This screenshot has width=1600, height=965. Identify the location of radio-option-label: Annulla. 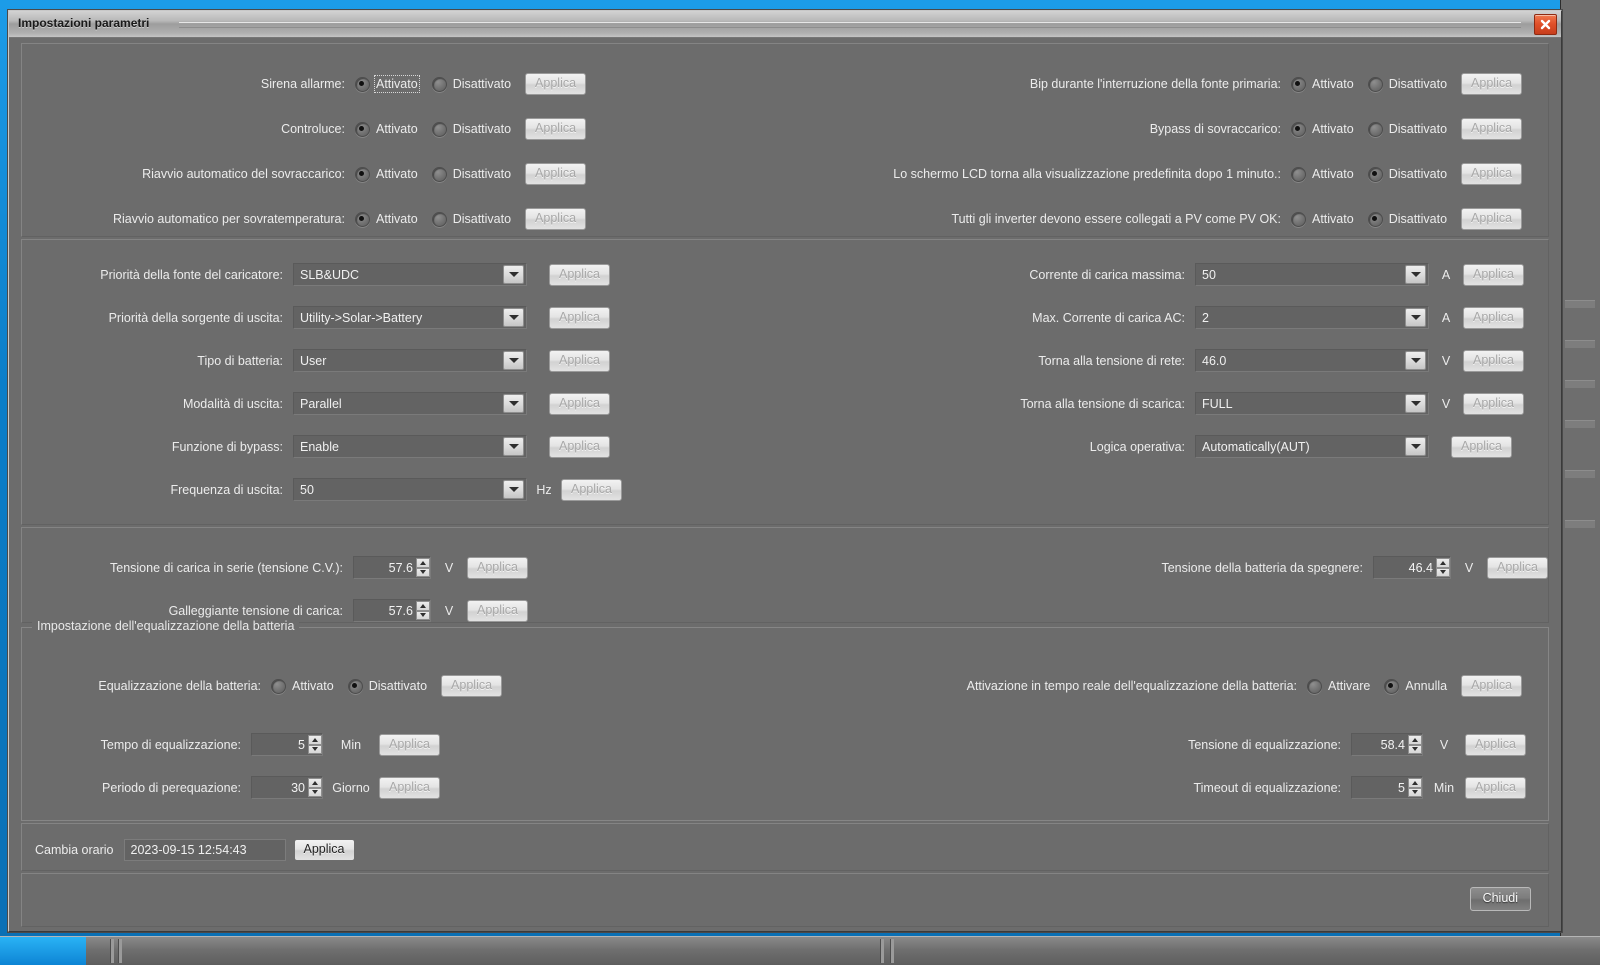
(1426, 686).